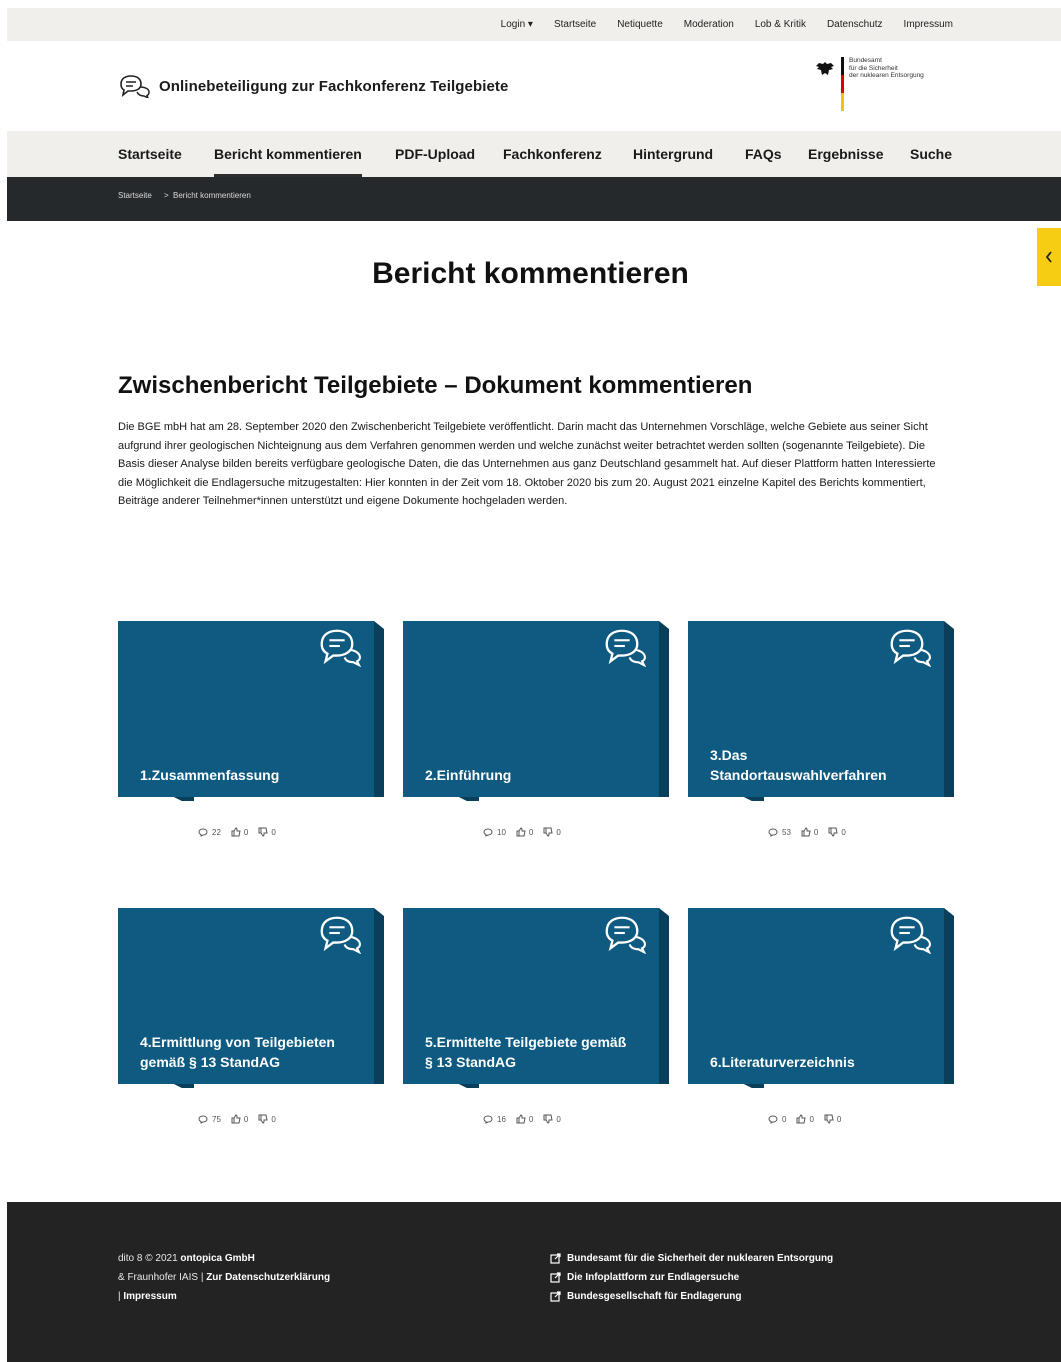 The image size is (1061, 1362). I want to click on card-title: 3.Das Standortauswahlverfahren, so click(798, 765).